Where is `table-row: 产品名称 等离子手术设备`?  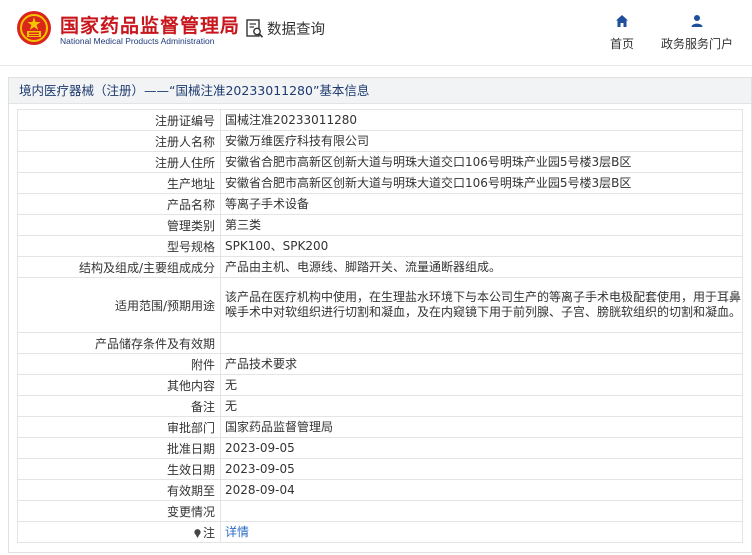 table-row: 产品名称 等离子手术设备 is located at coordinates (380, 204).